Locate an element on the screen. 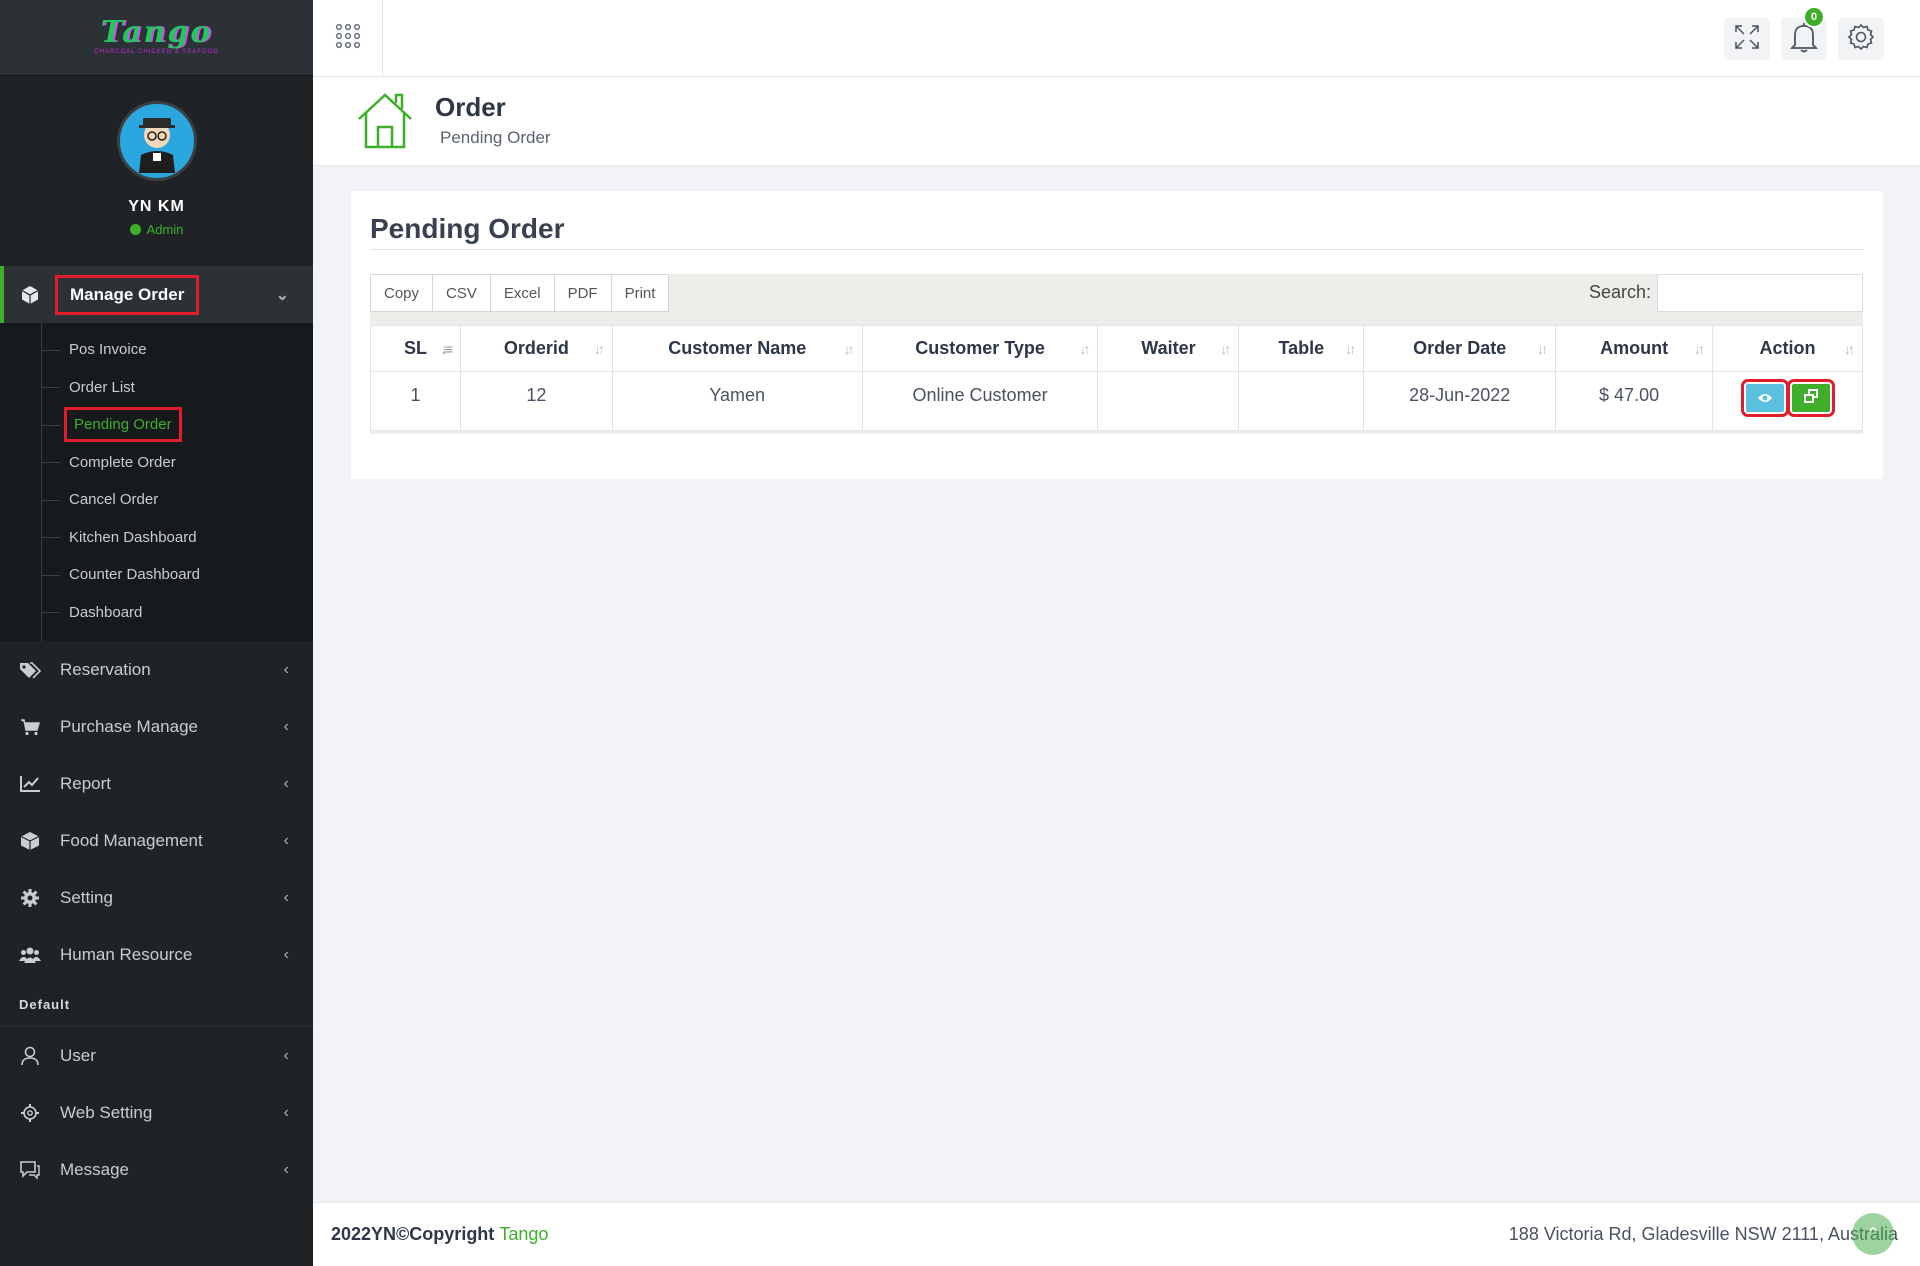  column-title: Orderid is located at coordinates (536, 348).